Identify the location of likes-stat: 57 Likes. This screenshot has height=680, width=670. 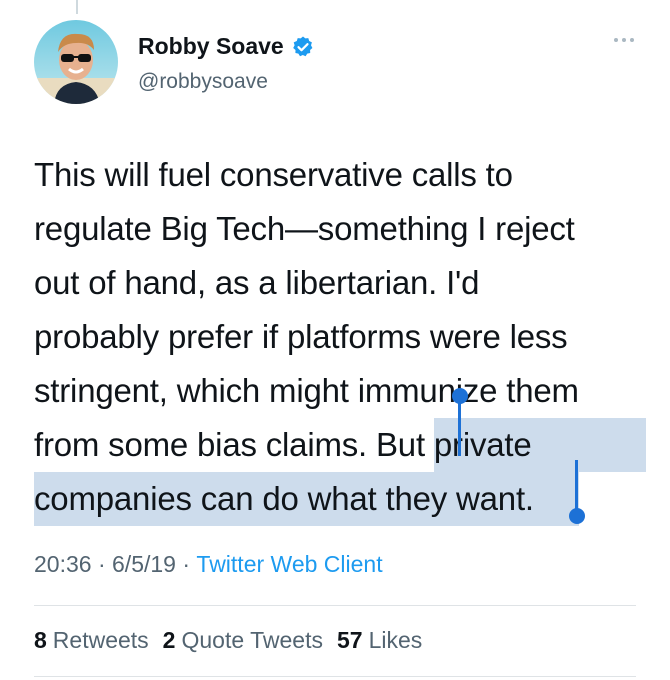
(379, 640).